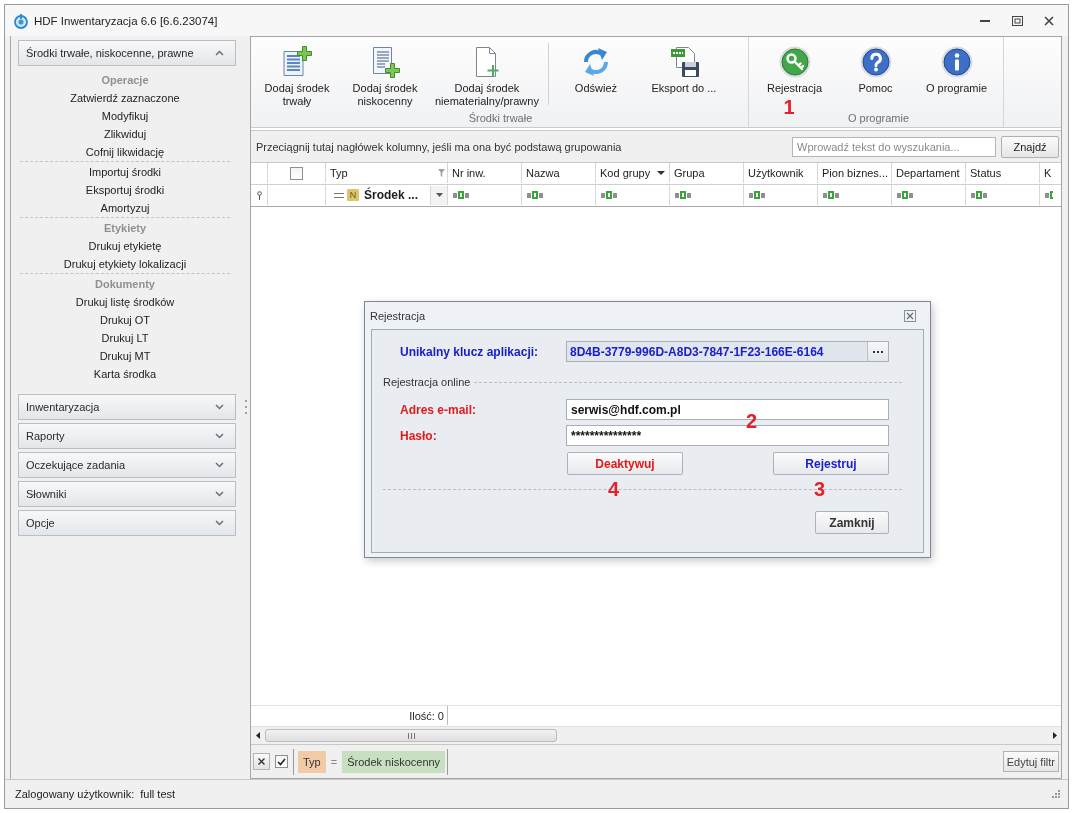 The image size is (1075, 813). Describe the element at coordinates (127, 53) in the screenshot. I see `group-header: Środki trwałe, niskocenne, prawne` at that location.